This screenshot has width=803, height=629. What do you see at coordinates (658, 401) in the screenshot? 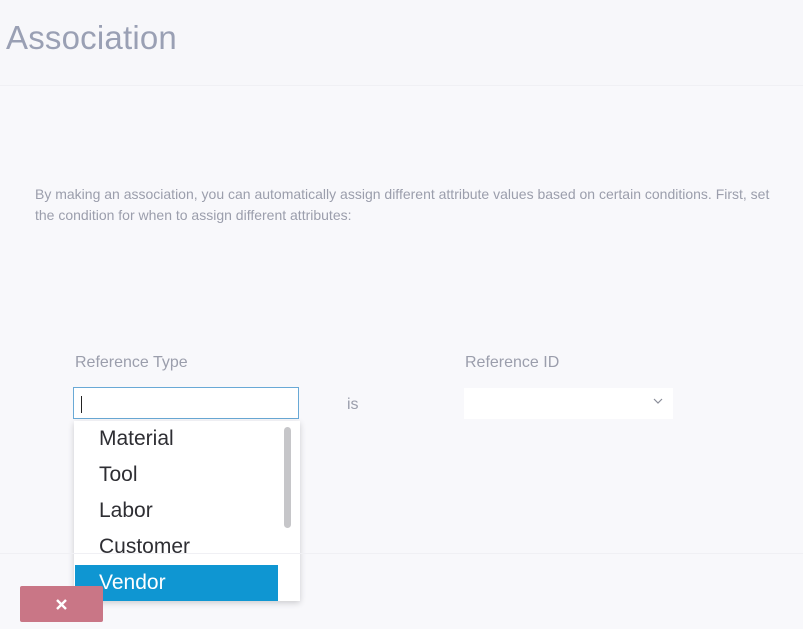
I see `chevron-down-icon` at bounding box center [658, 401].